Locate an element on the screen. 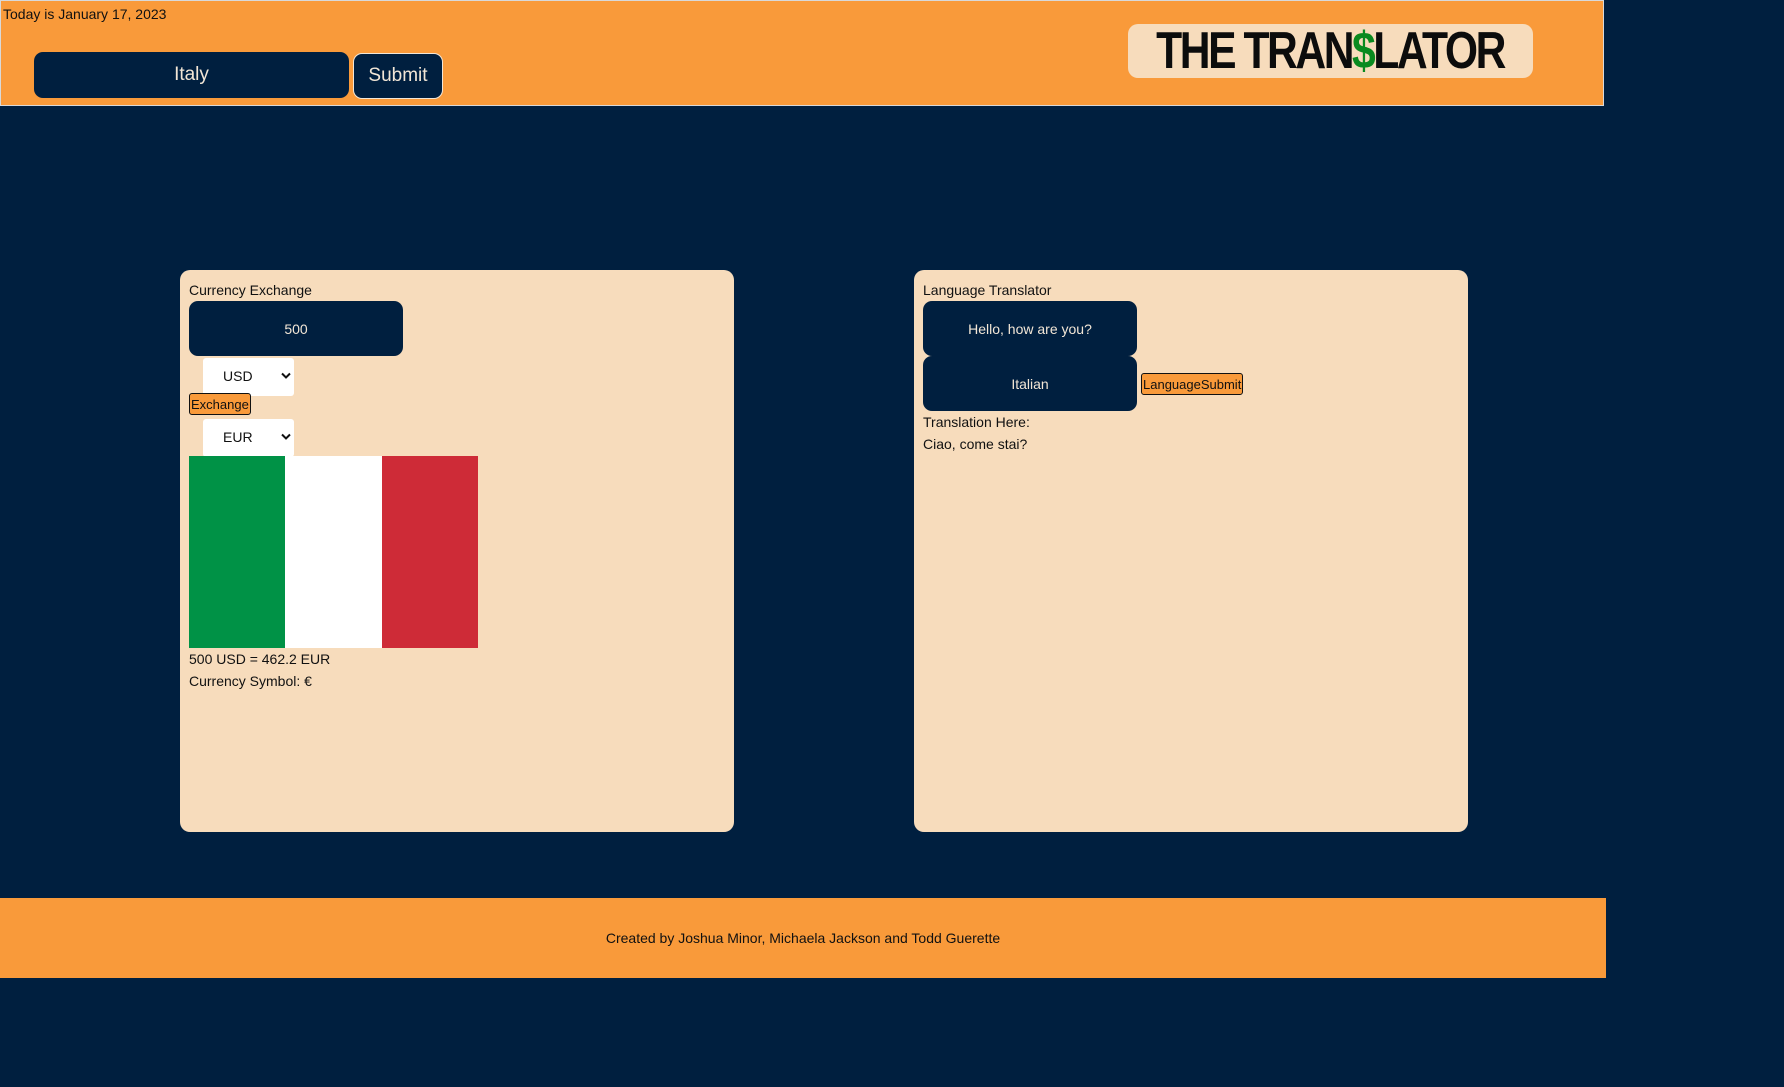 This screenshot has width=1784, height=1087. currency-symbol-text: Currency Symbol: € is located at coordinates (250, 681).